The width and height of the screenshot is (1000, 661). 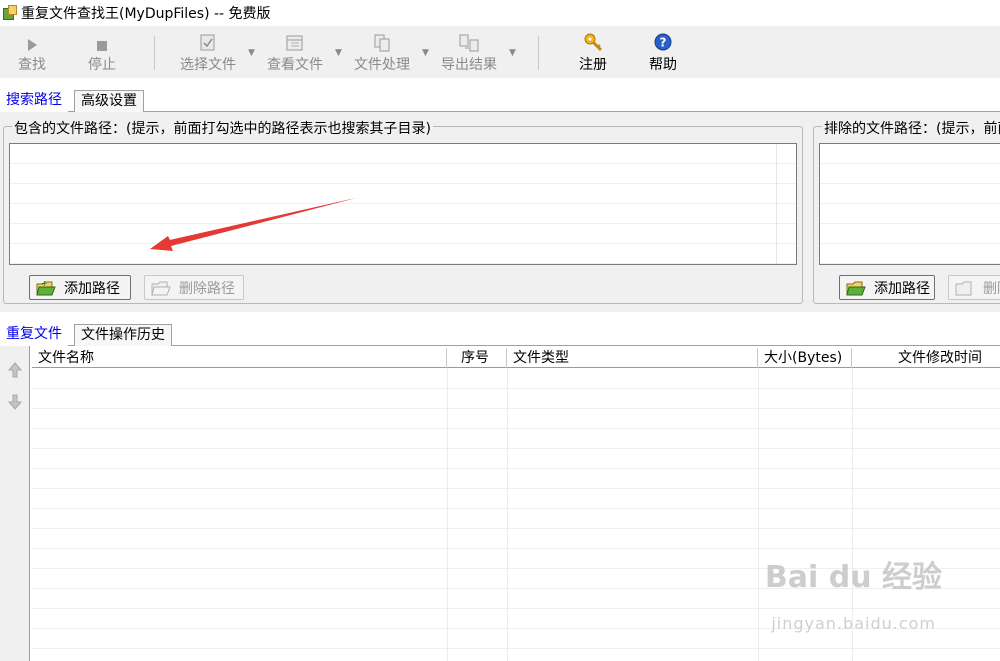 I want to click on add-include-path-button: + 添加路径, so click(x=80, y=287).